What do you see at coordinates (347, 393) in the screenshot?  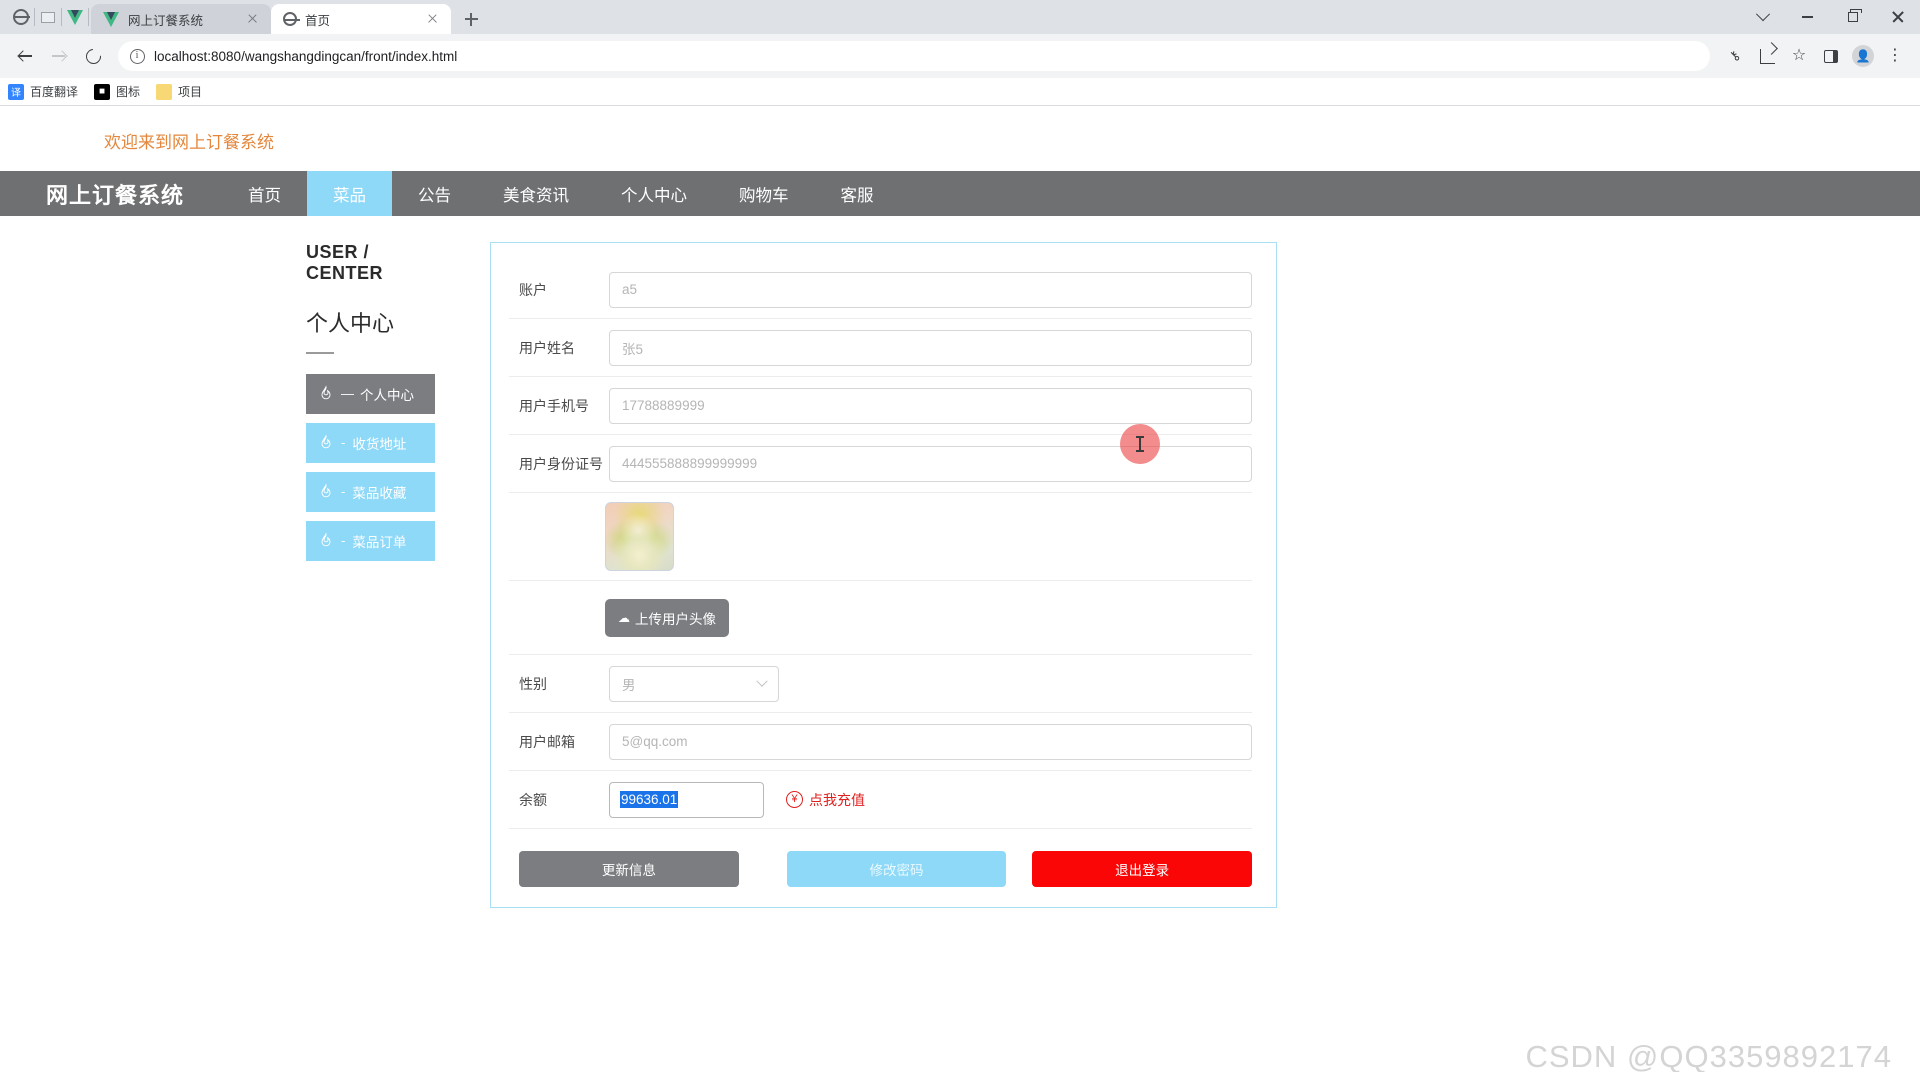 I see `sidebar-item-dash: —` at bounding box center [347, 393].